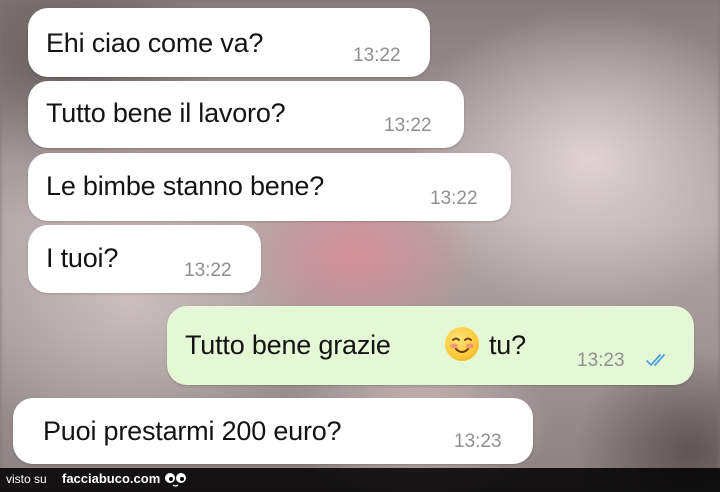 This screenshot has width=720, height=492. What do you see at coordinates (82, 258) in the screenshot?
I see `message-text: I tuoi?` at bounding box center [82, 258].